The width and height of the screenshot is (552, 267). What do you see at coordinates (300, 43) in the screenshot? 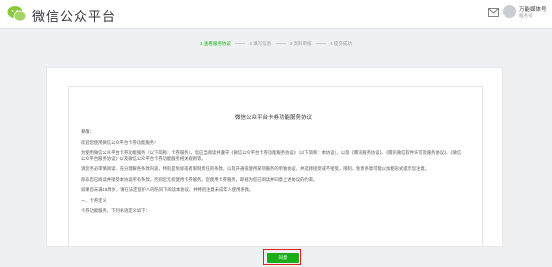
I see `step-review: 3 资料审核` at bounding box center [300, 43].